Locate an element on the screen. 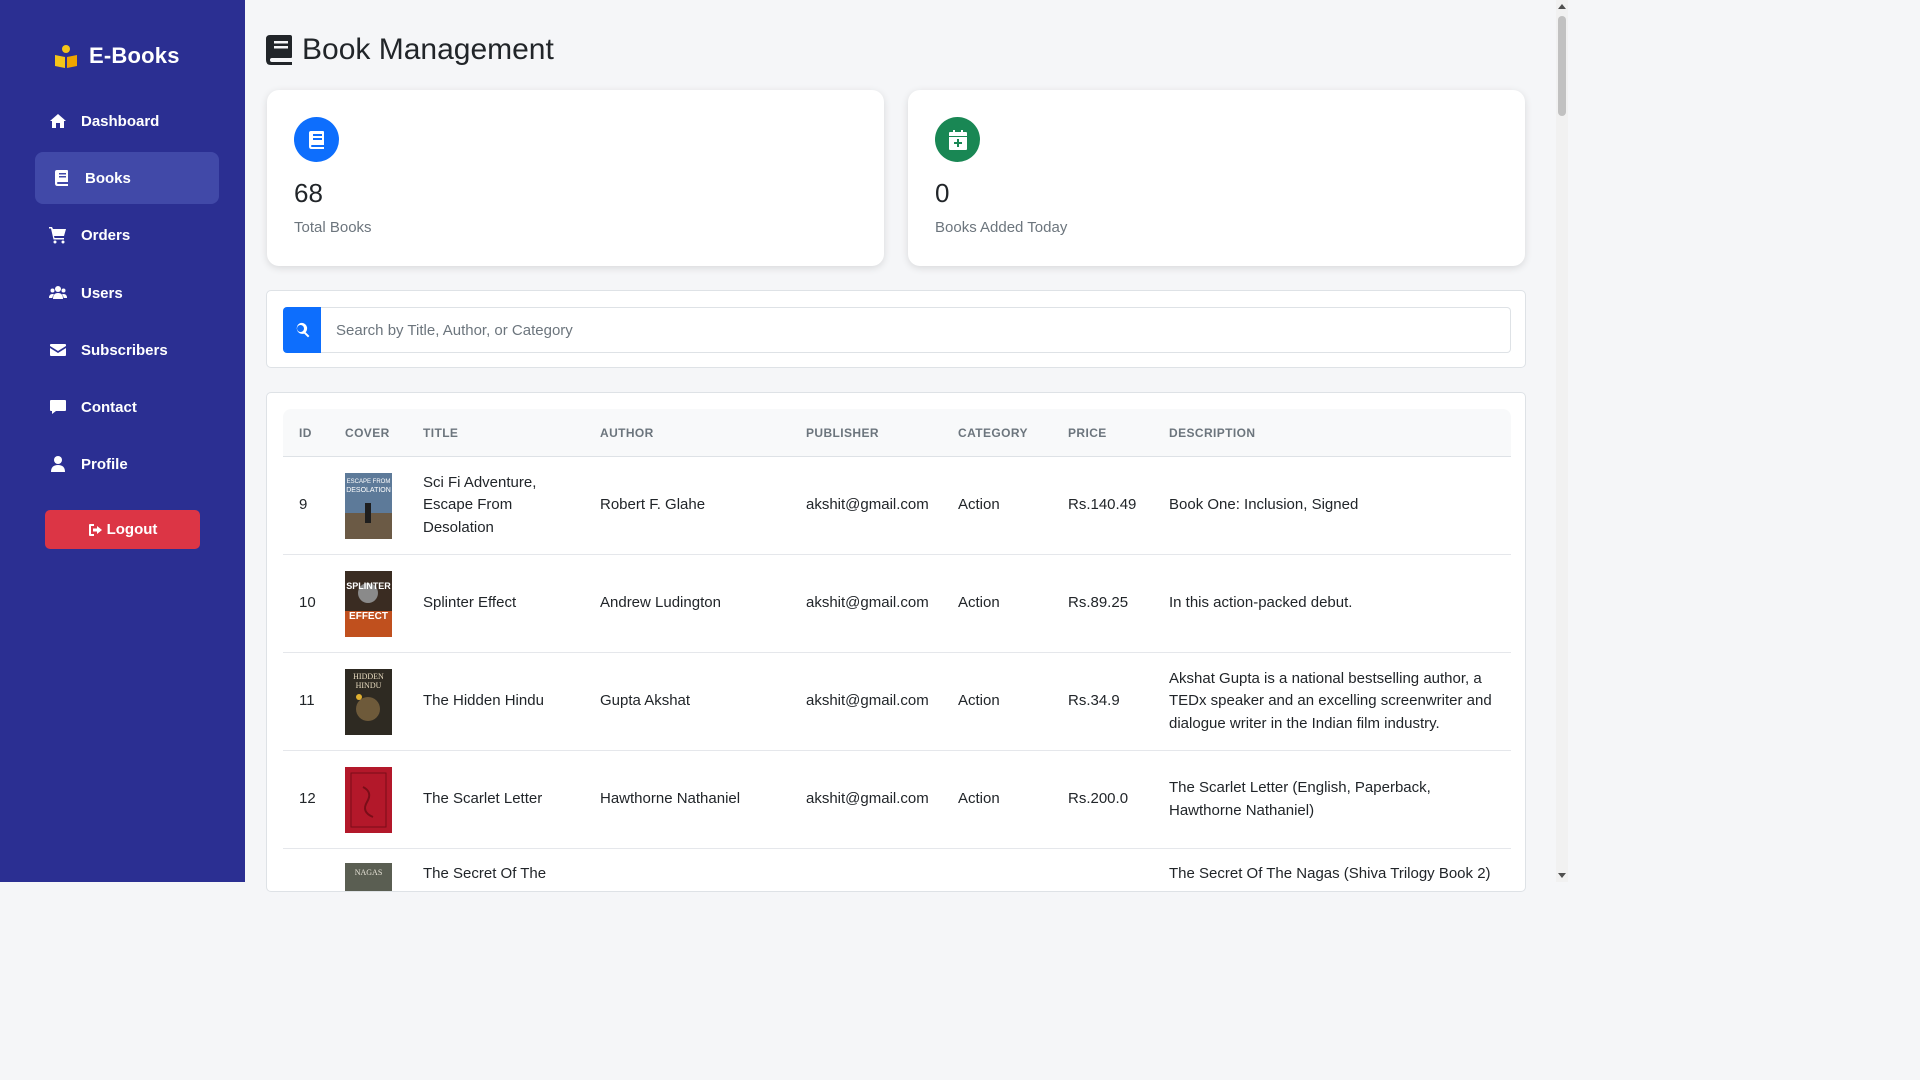 The image size is (1920, 1080). brand: E-Books is located at coordinates (116, 56).